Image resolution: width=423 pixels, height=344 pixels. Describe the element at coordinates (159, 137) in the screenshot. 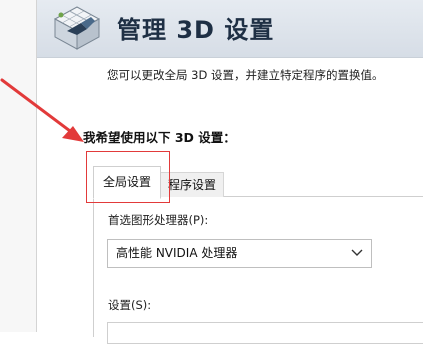

I see `section-heading: 我希望使用以下 3D 设置：` at that location.